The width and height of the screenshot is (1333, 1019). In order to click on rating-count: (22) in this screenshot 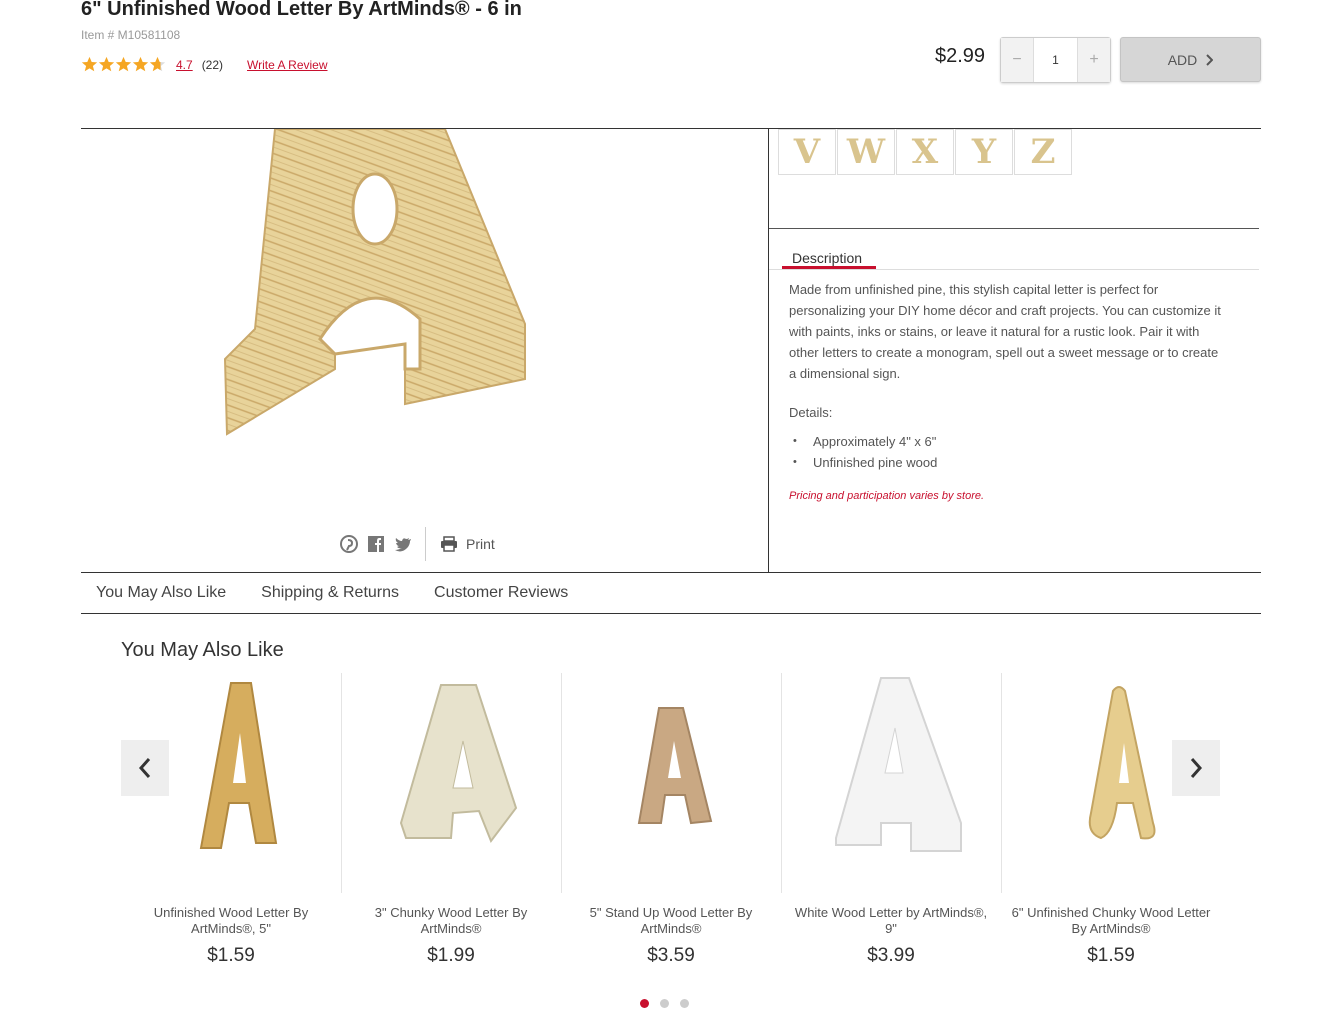, I will do `click(212, 64)`.